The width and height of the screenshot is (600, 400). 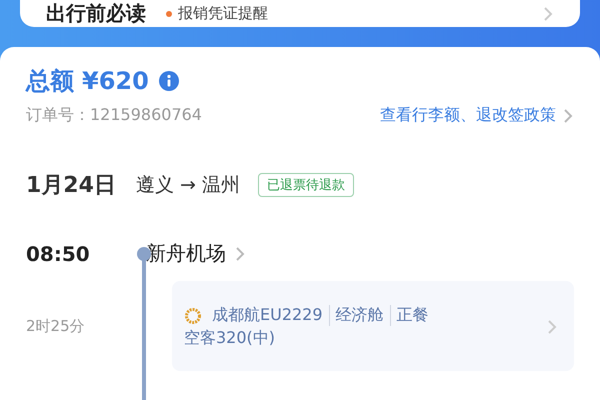 What do you see at coordinates (230, 338) in the screenshot?
I see `aircraft-type: 空客320(中)` at bounding box center [230, 338].